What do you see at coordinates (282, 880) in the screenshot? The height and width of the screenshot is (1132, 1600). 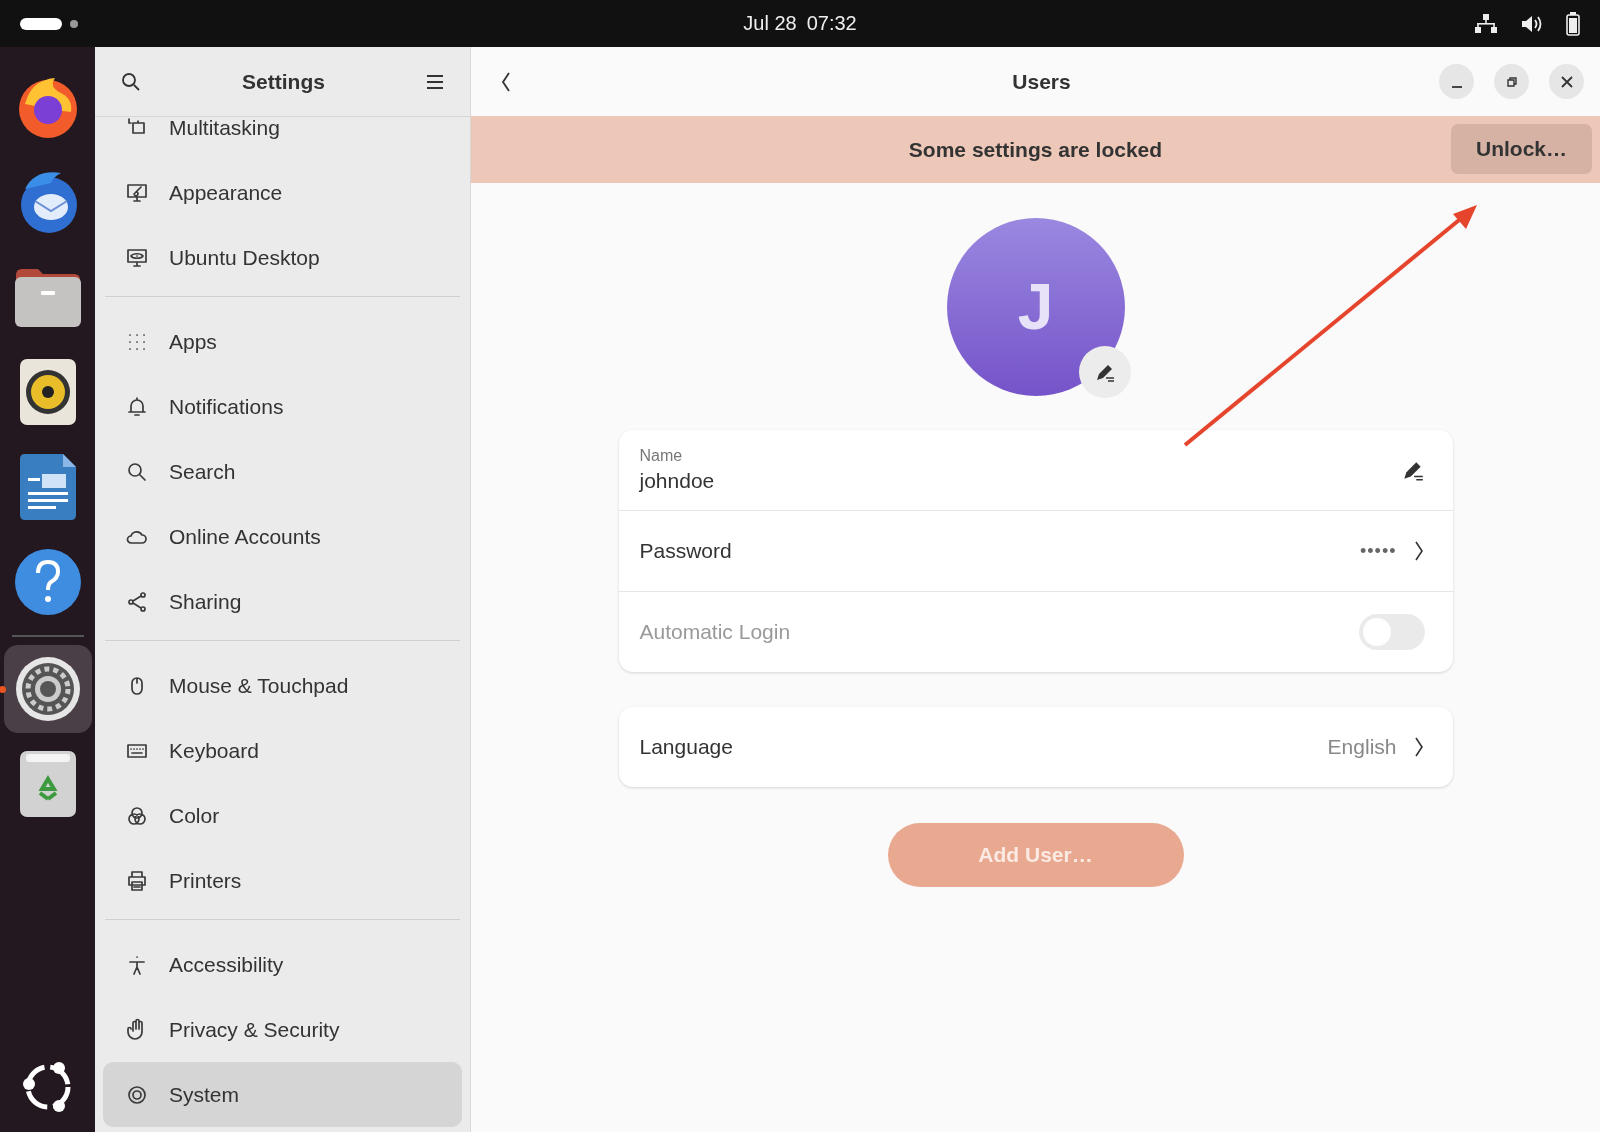 I see `sidebar-item: Printers` at bounding box center [282, 880].